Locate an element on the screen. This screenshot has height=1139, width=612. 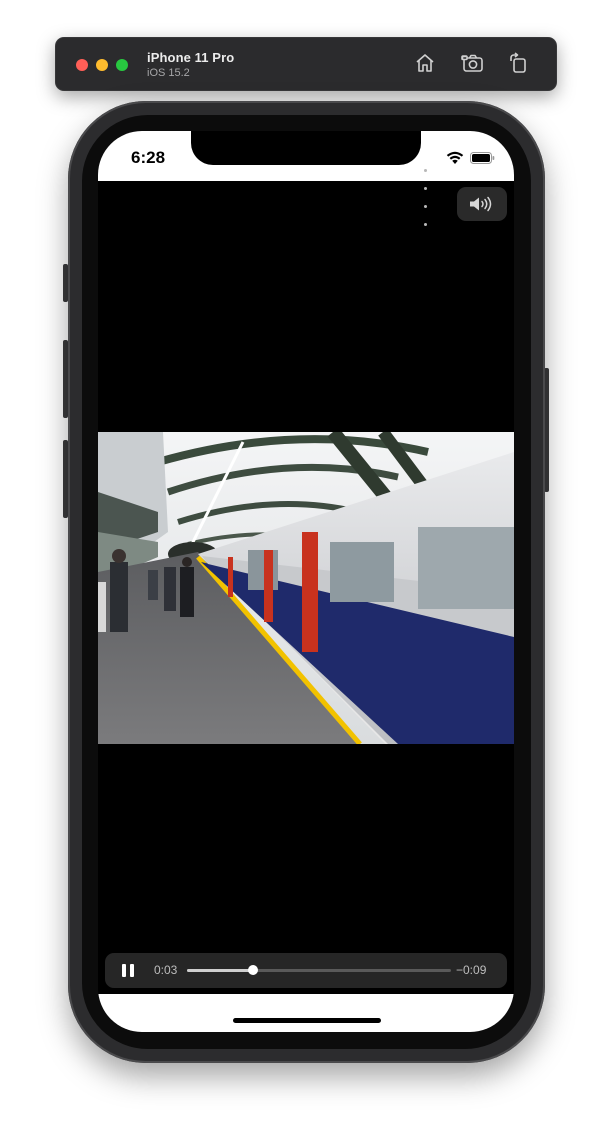
screenshot-button is located at coordinates (473, 63).